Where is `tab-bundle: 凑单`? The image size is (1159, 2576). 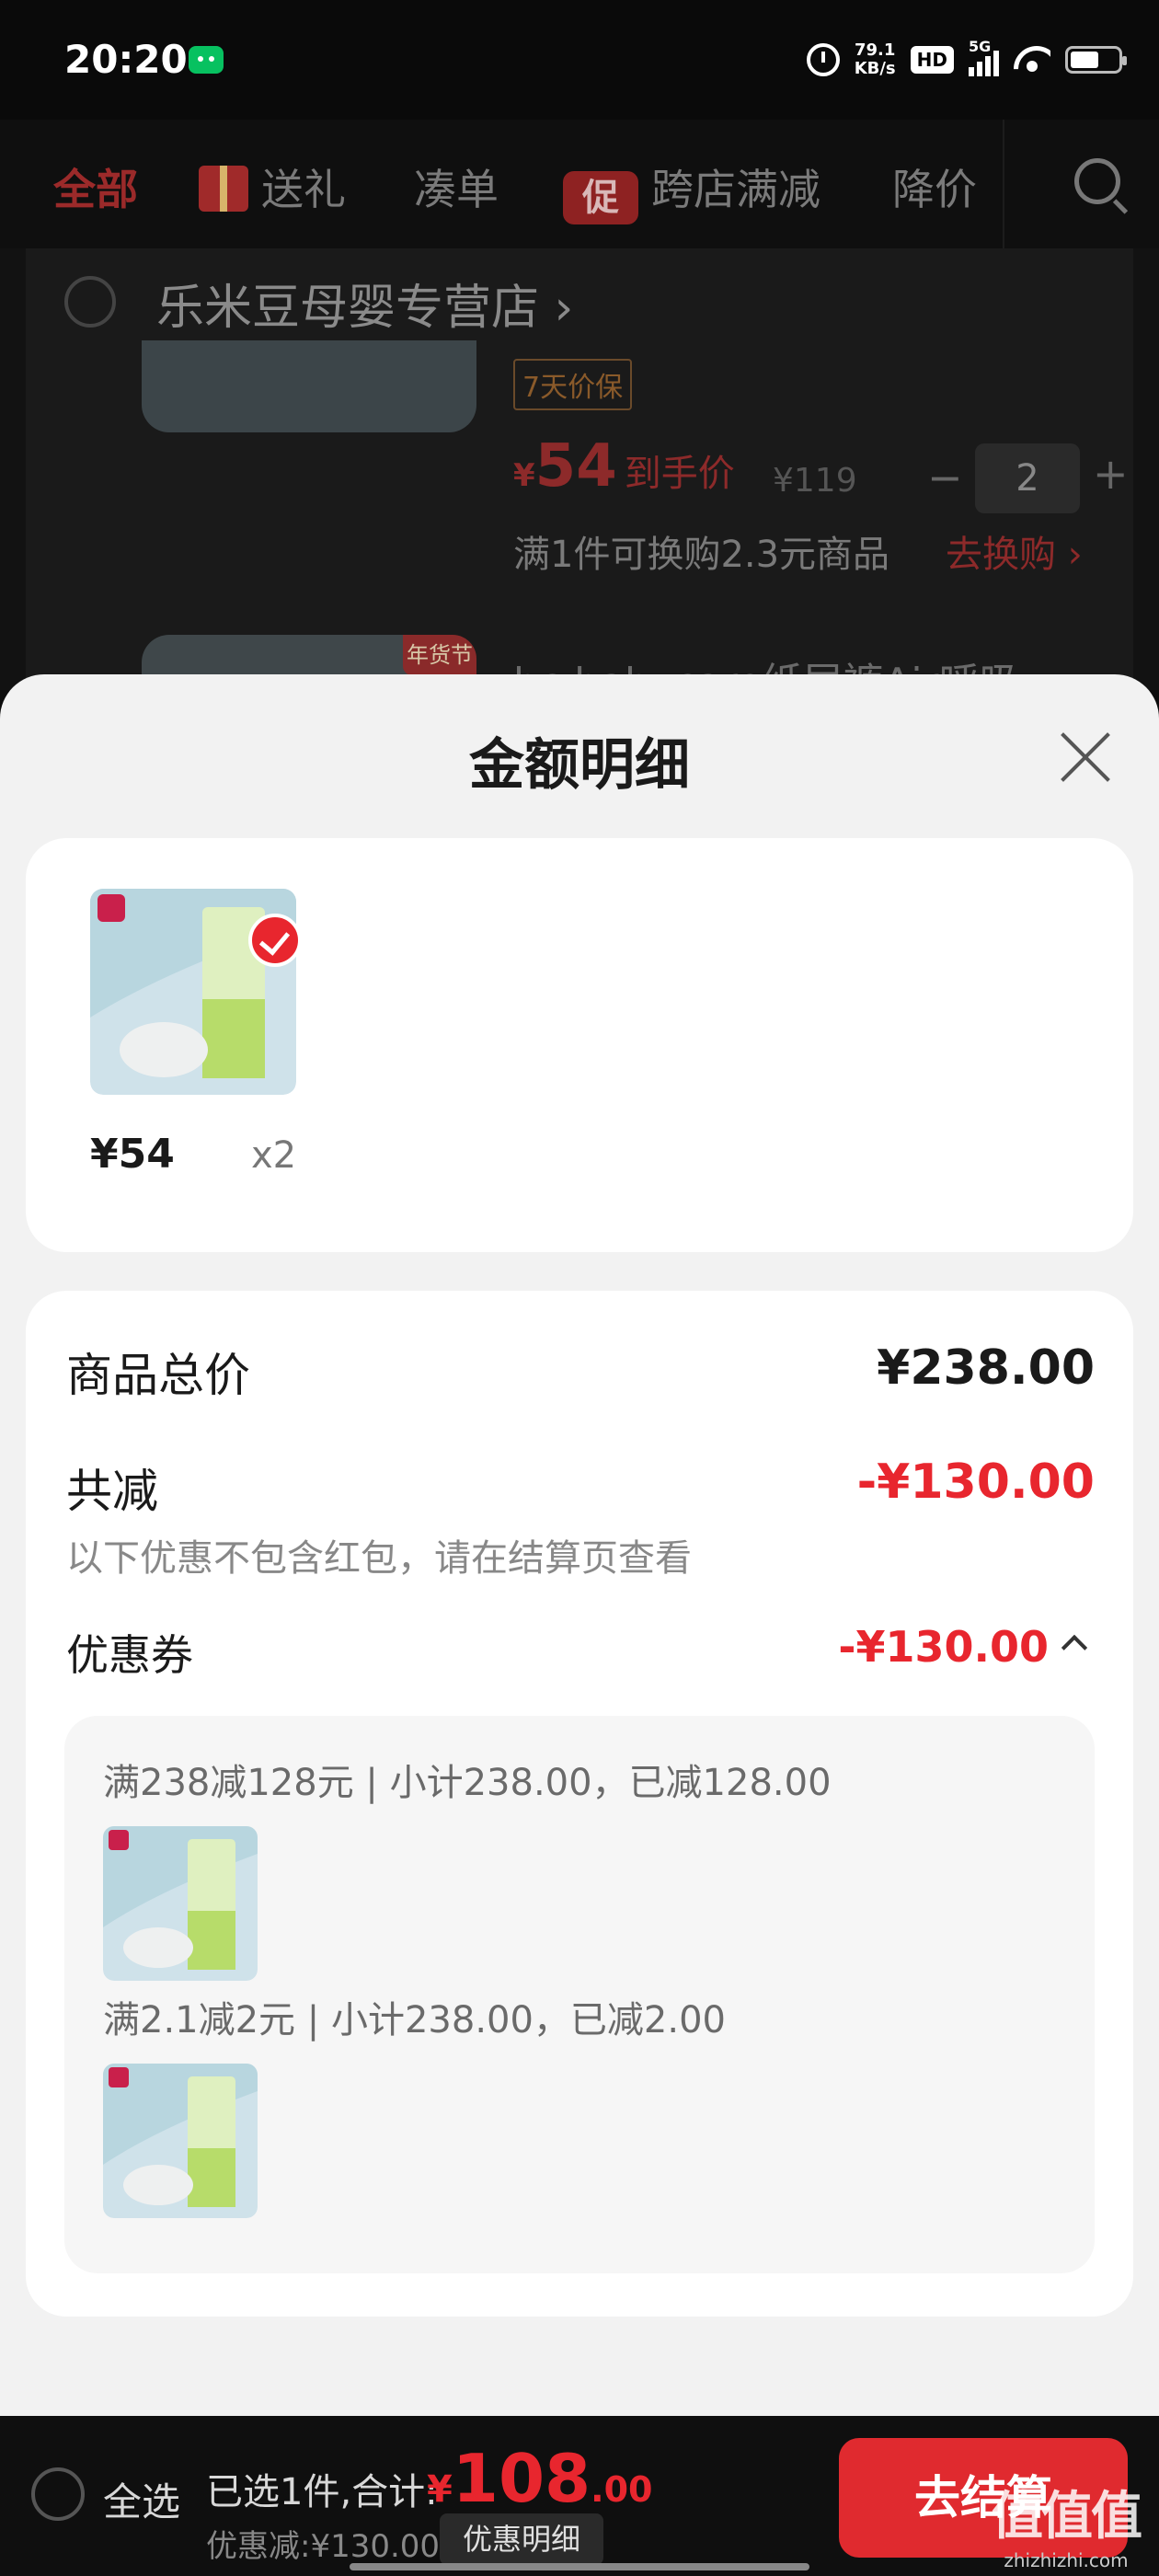
tab-bundle: 凑单 is located at coordinates (456, 186).